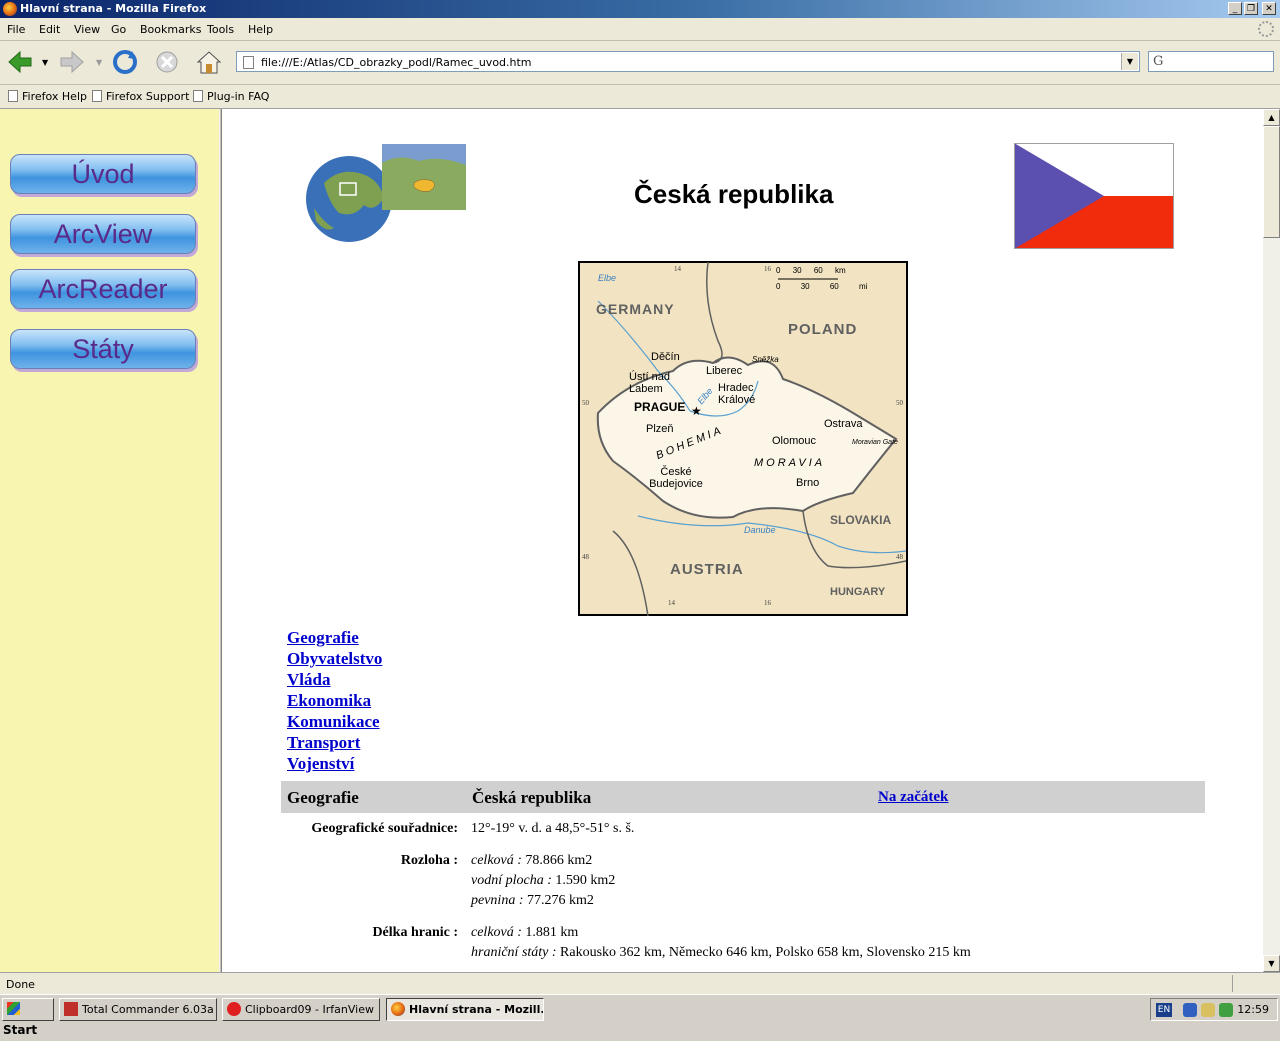 The height and width of the screenshot is (1041, 1280). What do you see at coordinates (1271, 540) in the screenshot?
I see `vertical-scrollbar: ▲ ▼` at bounding box center [1271, 540].